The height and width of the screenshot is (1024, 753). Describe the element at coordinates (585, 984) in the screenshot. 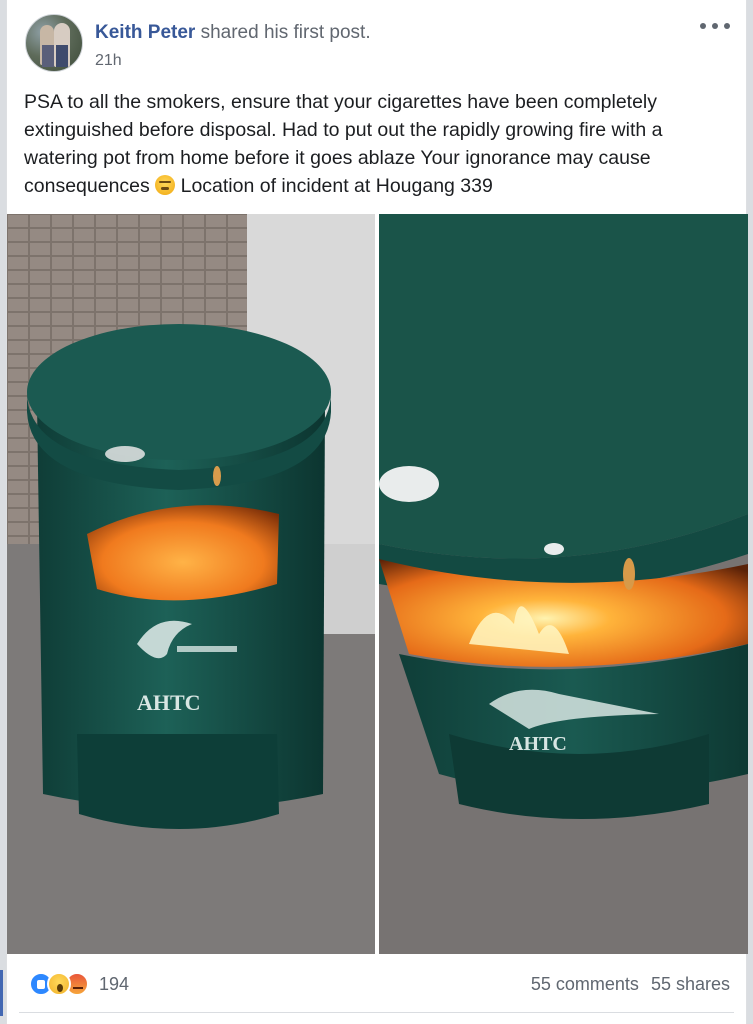

I see `comments-count-link: 55 comments` at that location.